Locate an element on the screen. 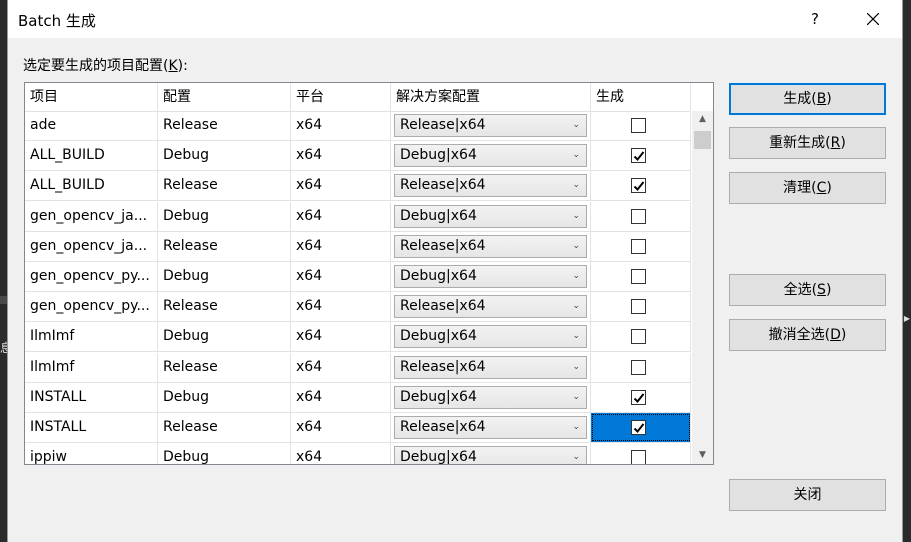 The height and width of the screenshot is (542, 911). table-row: IlmImf Debug x64 Debug|x64 ⌄ is located at coordinates (358, 337).